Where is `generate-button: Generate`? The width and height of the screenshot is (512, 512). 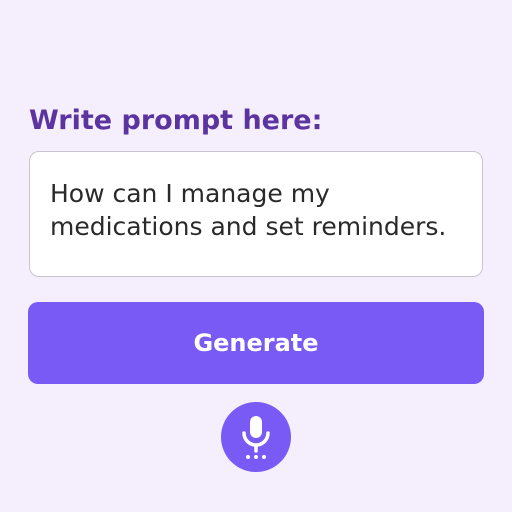 generate-button: Generate is located at coordinates (256, 343).